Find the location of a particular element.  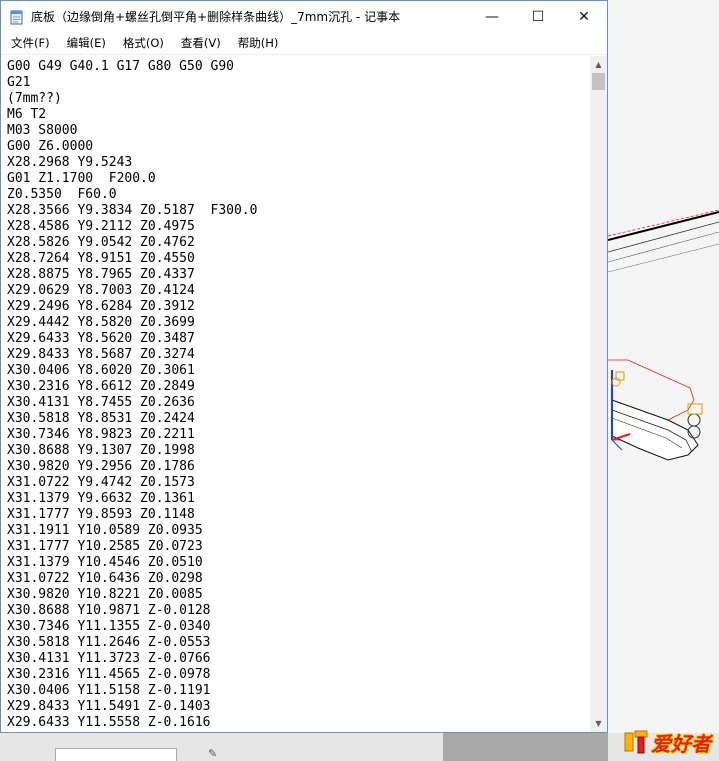

watermark-text: 爱好者 is located at coordinates (681, 743).